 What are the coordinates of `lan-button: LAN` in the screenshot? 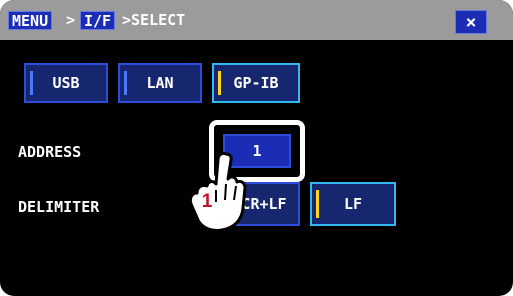 It's located at (160, 83).